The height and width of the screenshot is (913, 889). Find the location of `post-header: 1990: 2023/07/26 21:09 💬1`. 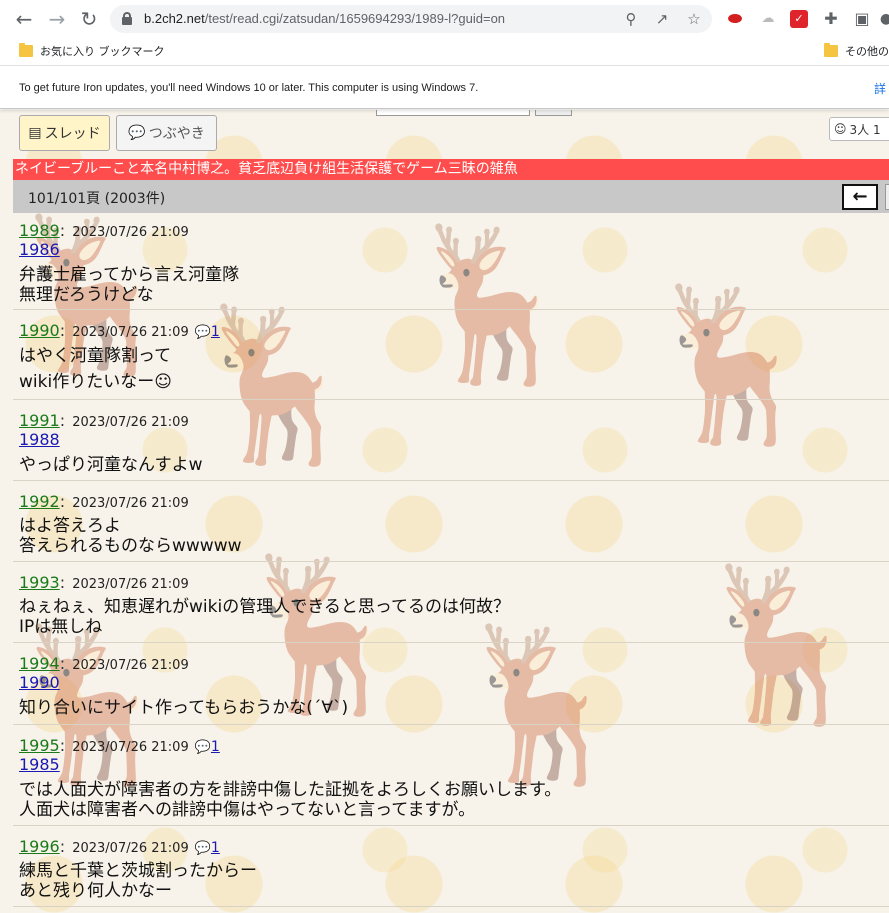

post-header: 1990: 2023/07/26 21:09 💬1 is located at coordinates (119, 330).